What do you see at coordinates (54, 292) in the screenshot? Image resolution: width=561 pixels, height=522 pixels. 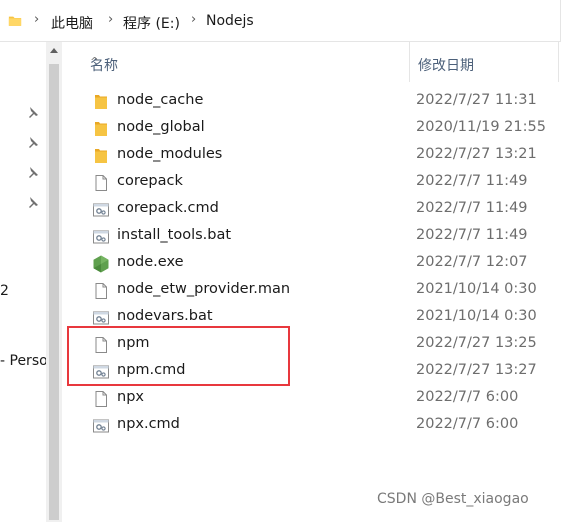 I see `scrollbar-thumb` at bounding box center [54, 292].